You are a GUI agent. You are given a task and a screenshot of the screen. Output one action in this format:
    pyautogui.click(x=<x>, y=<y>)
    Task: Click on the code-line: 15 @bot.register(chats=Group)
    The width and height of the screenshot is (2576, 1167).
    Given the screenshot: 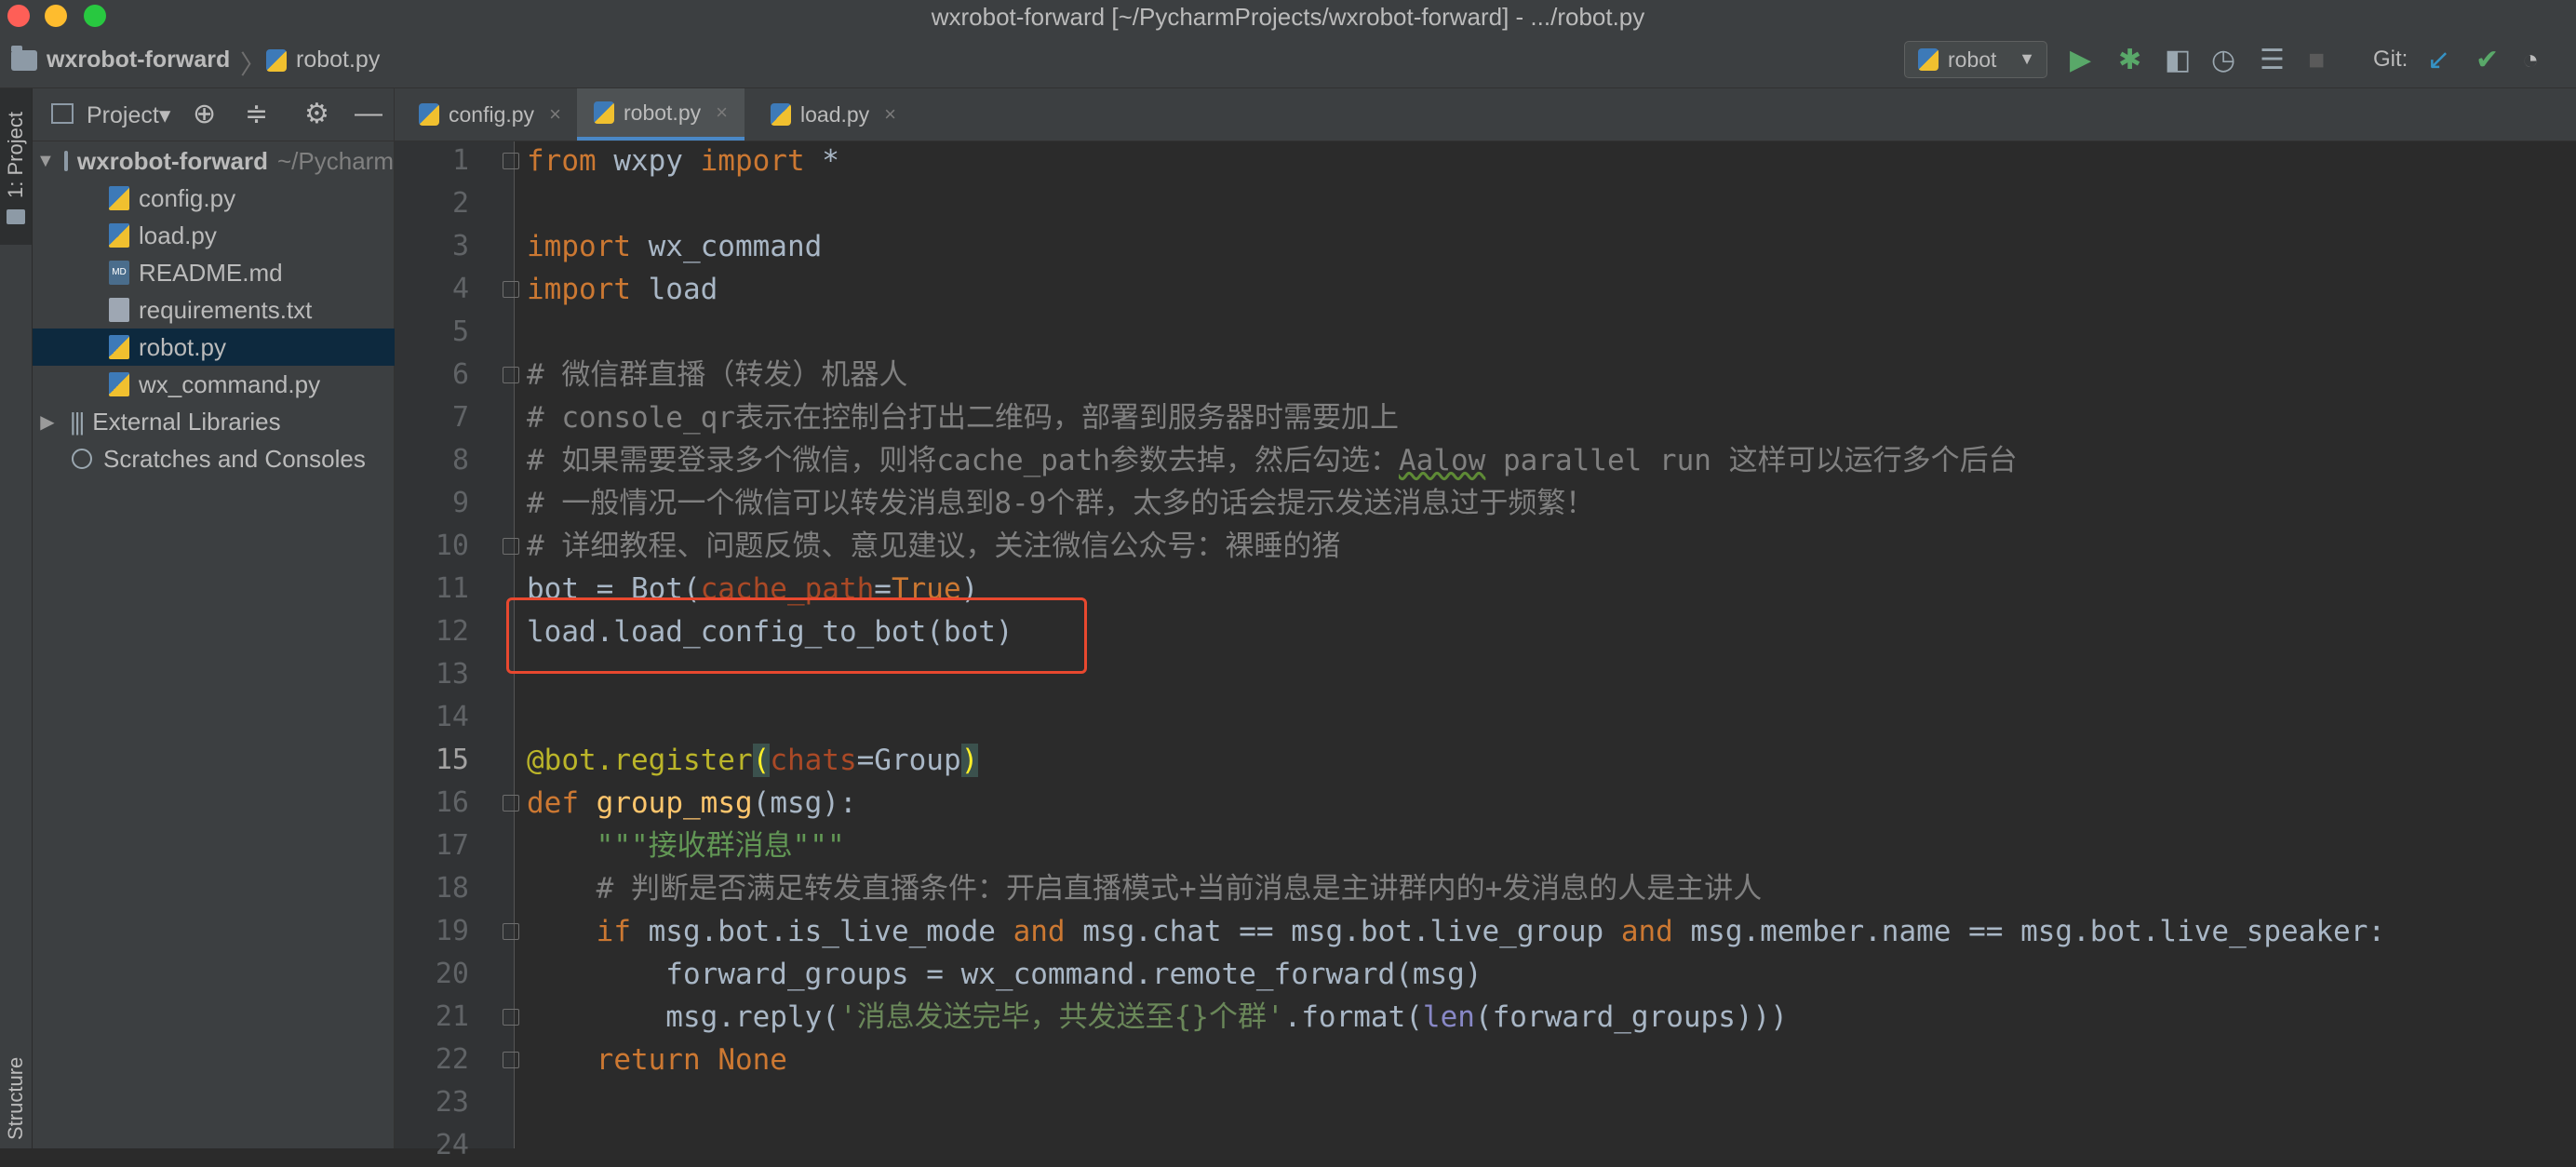 What is the action you would take?
    pyautogui.click(x=1288, y=760)
    